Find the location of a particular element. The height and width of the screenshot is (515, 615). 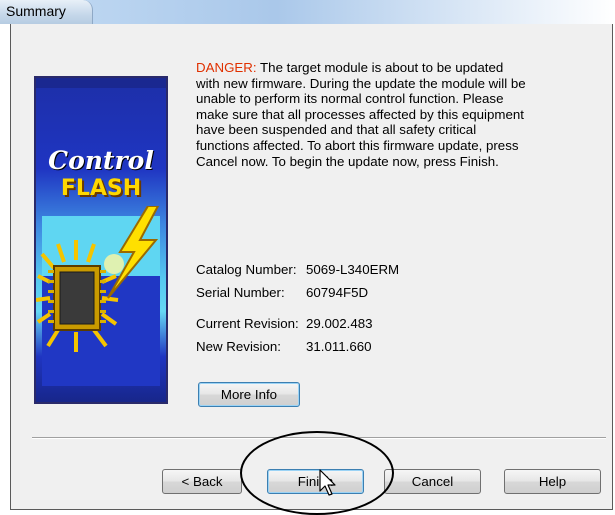

current-revision-value: 29.002.483 is located at coordinates (339, 323).